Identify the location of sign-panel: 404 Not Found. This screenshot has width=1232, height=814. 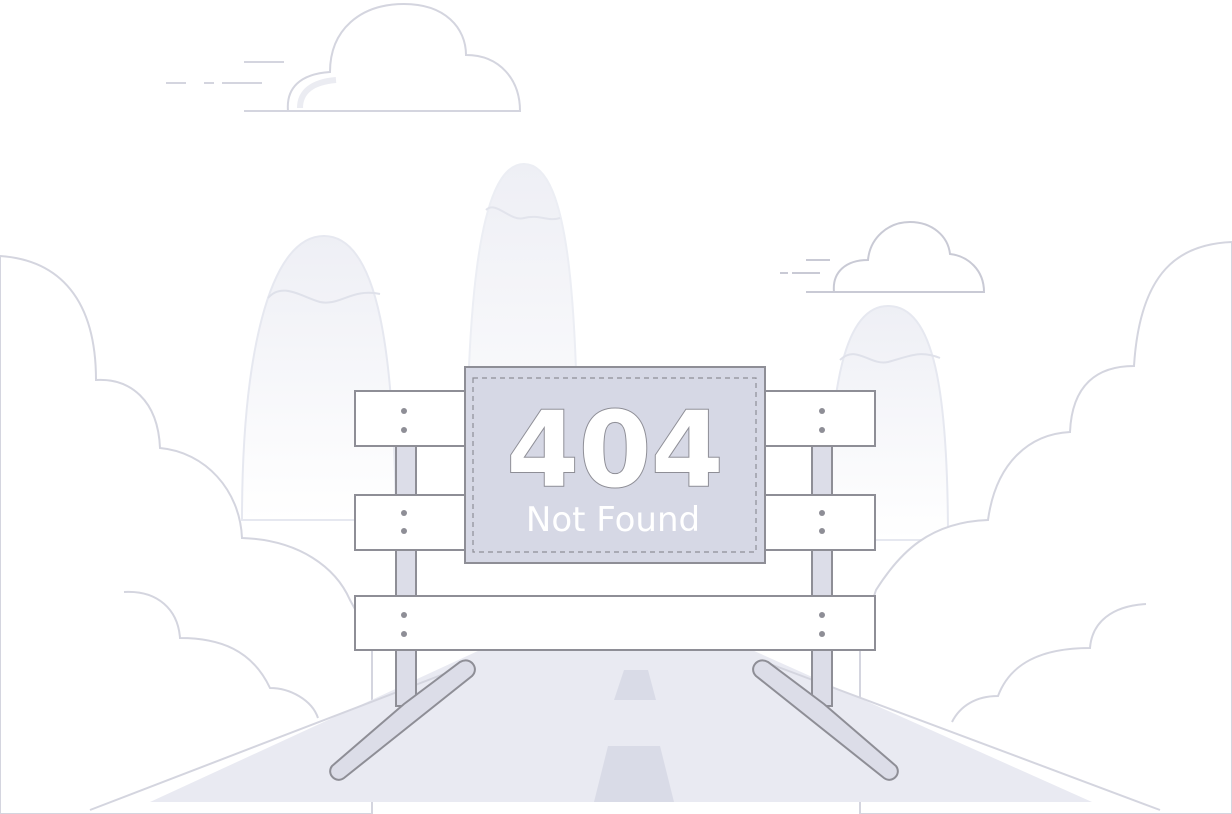
(615, 465).